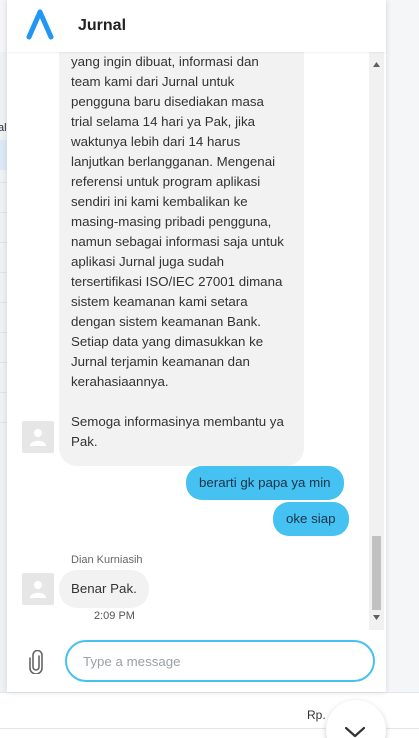  What do you see at coordinates (40, 24) in the screenshot?
I see `jurnal-logo-icon` at bounding box center [40, 24].